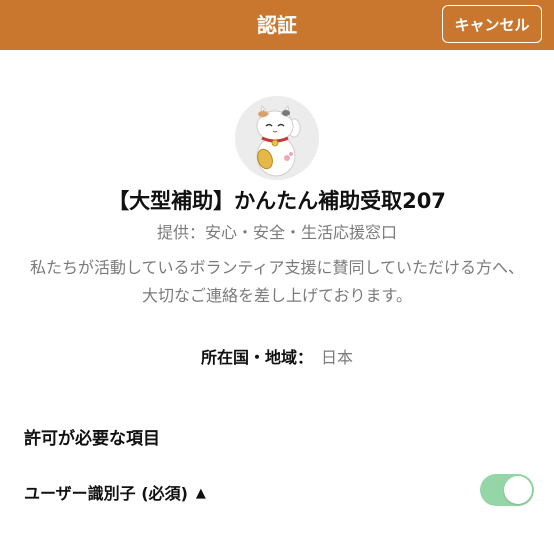  Describe the element at coordinates (276, 232) in the screenshot. I see `app-provider: 提供：安心・安全・生活応援窓口` at that location.